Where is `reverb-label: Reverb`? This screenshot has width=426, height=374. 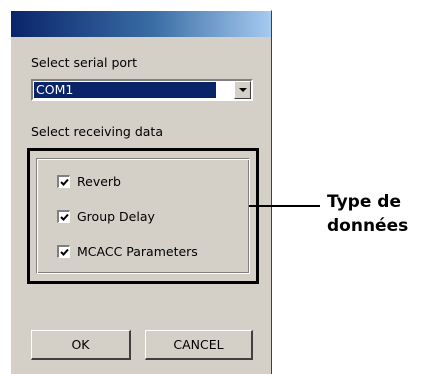
reverb-label: Reverb is located at coordinates (99, 181).